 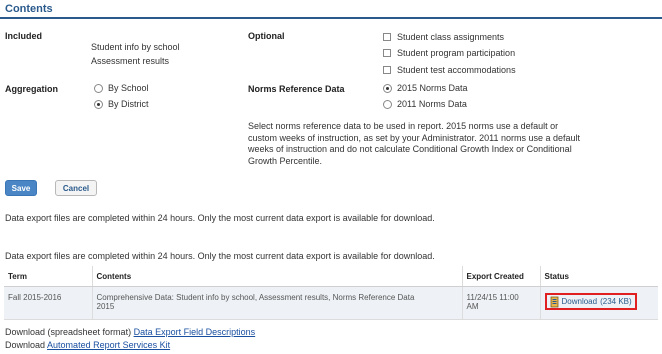 What do you see at coordinates (500, 303) in the screenshot?
I see `export-created-cell: 11/24/15 11:00 AM` at bounding box center [500, 303].